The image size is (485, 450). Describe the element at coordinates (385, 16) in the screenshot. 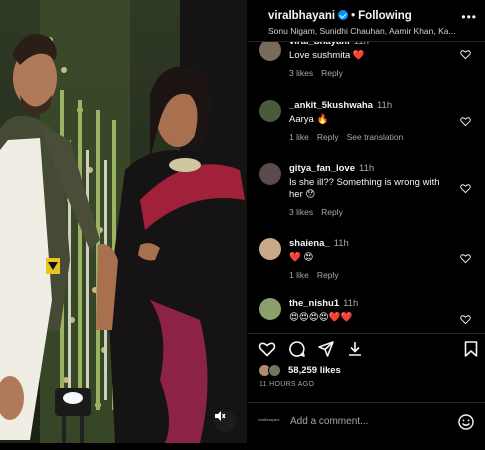

I see `following-button: Following` at that location.